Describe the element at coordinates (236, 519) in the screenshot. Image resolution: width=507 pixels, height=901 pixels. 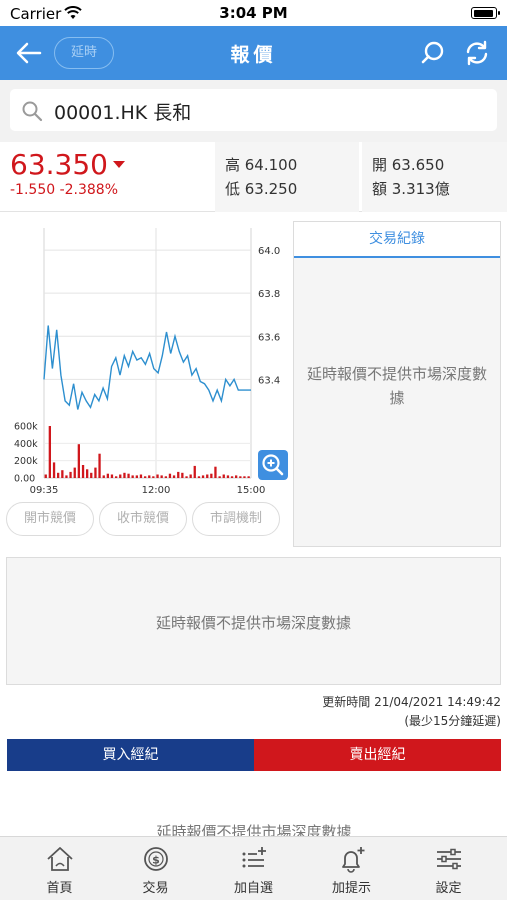
I see `vcm-button: 市調機制` at that location.